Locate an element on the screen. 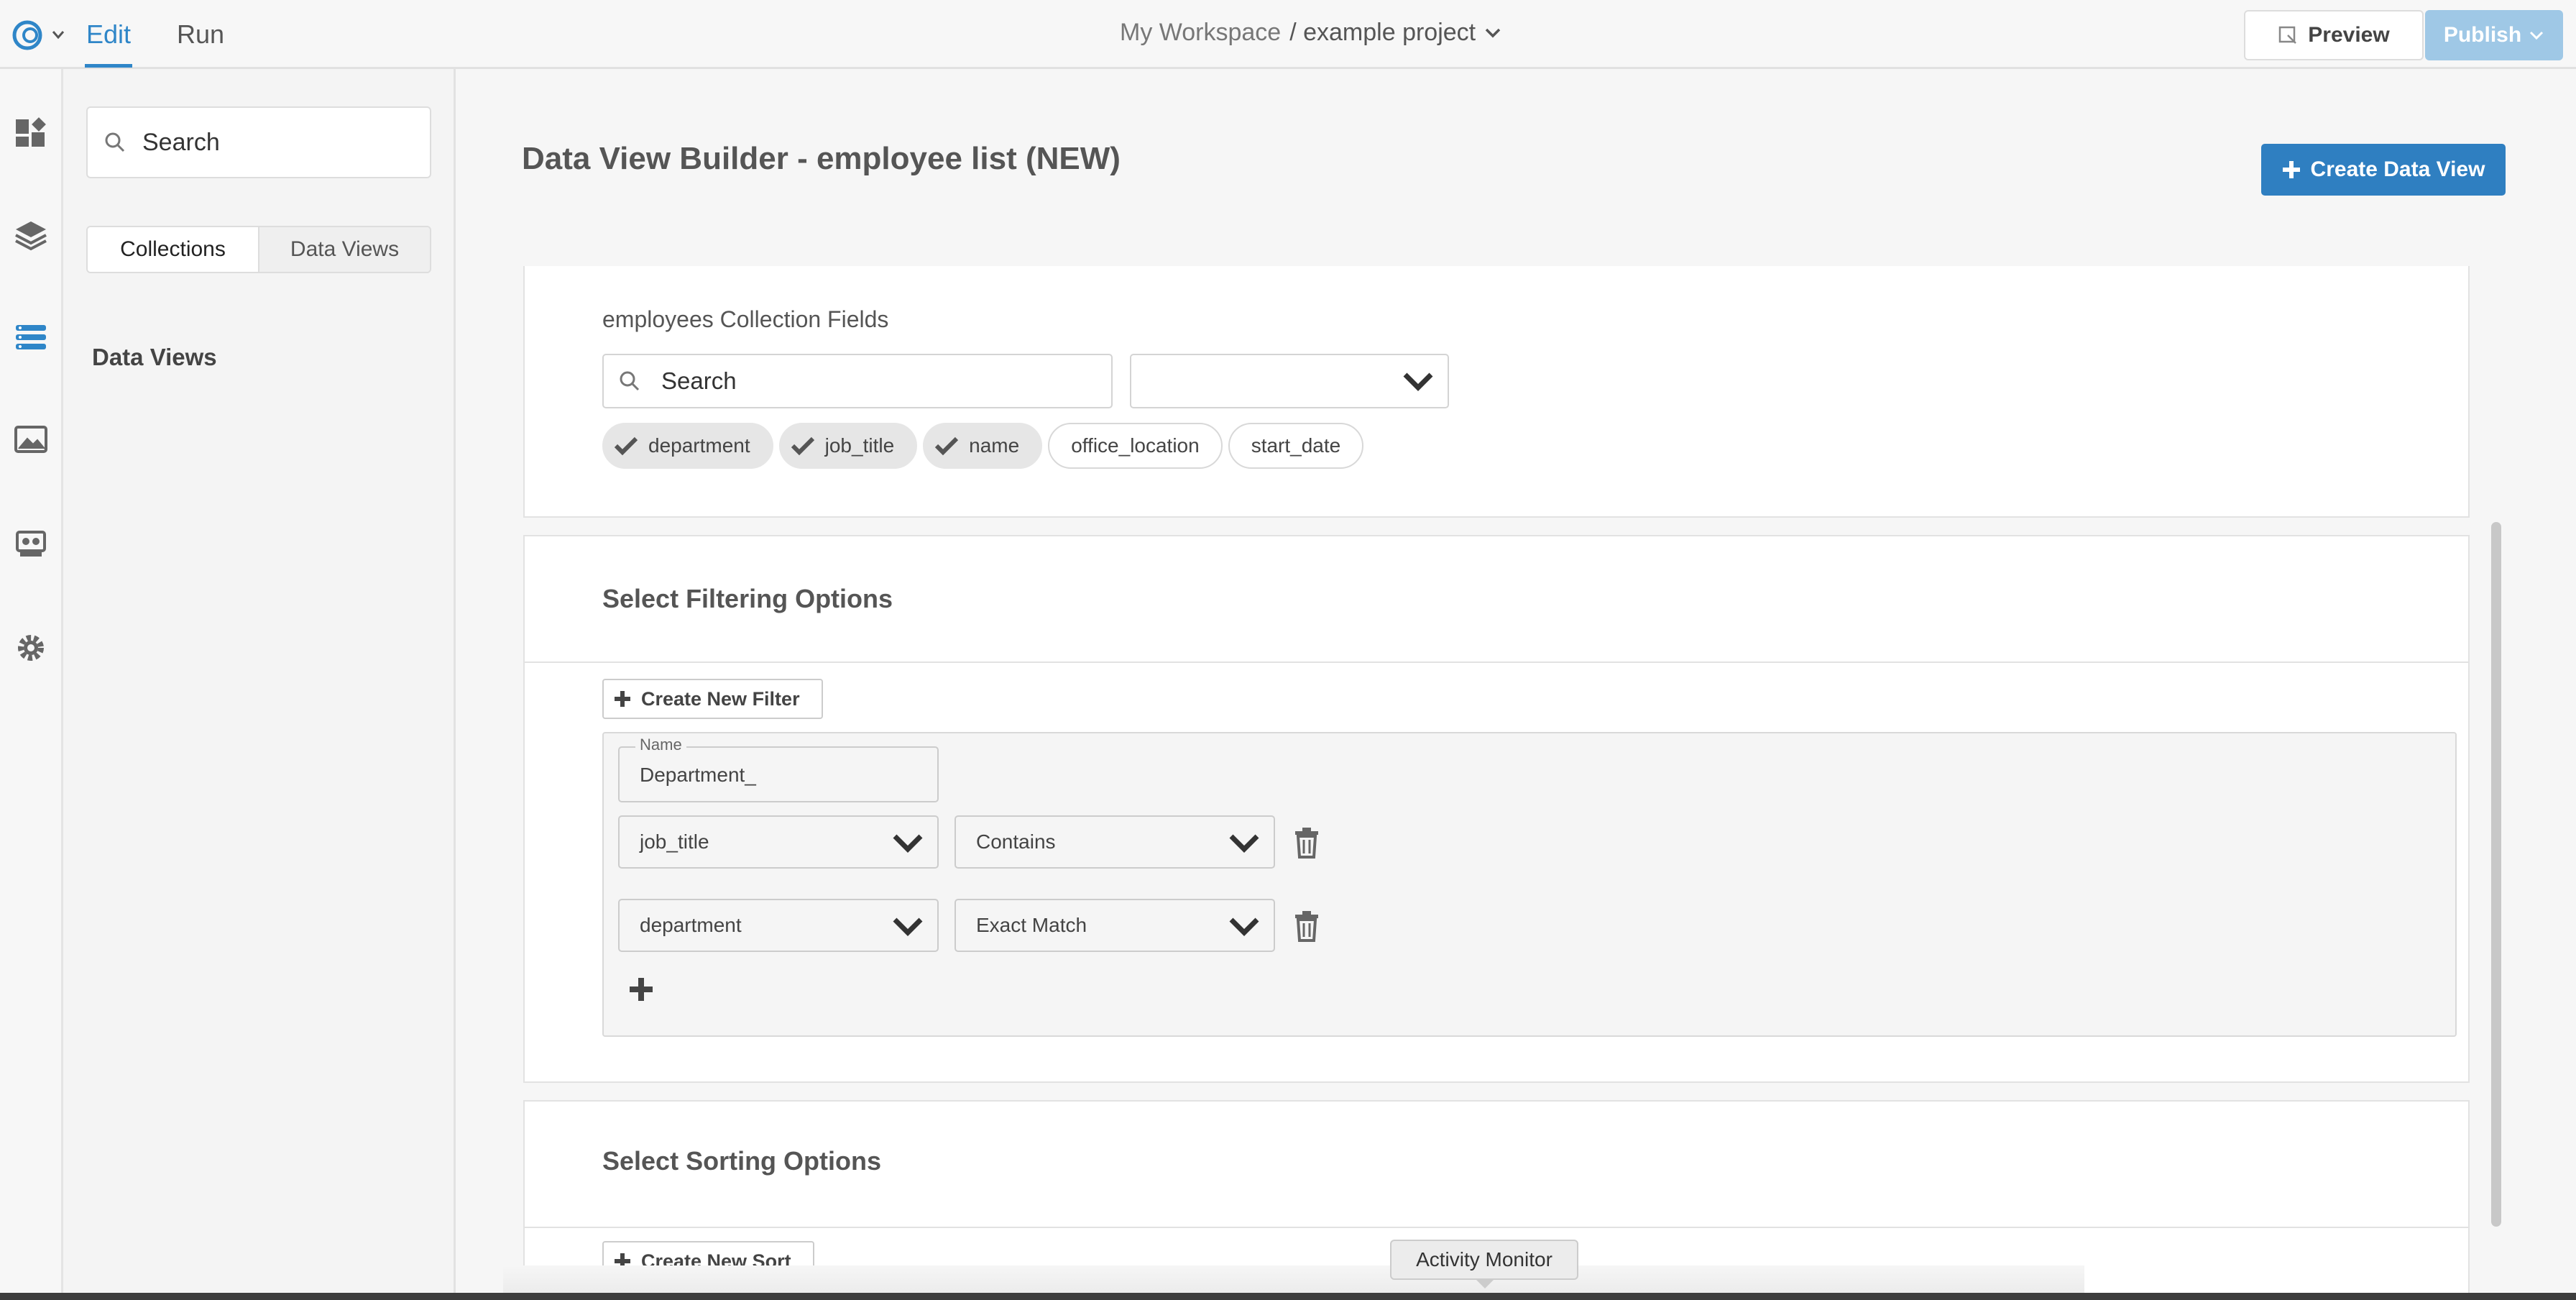 The height and width of the screenshot is (1300, 2576). publish-button: Publish is located at coordinates (2494, 35).